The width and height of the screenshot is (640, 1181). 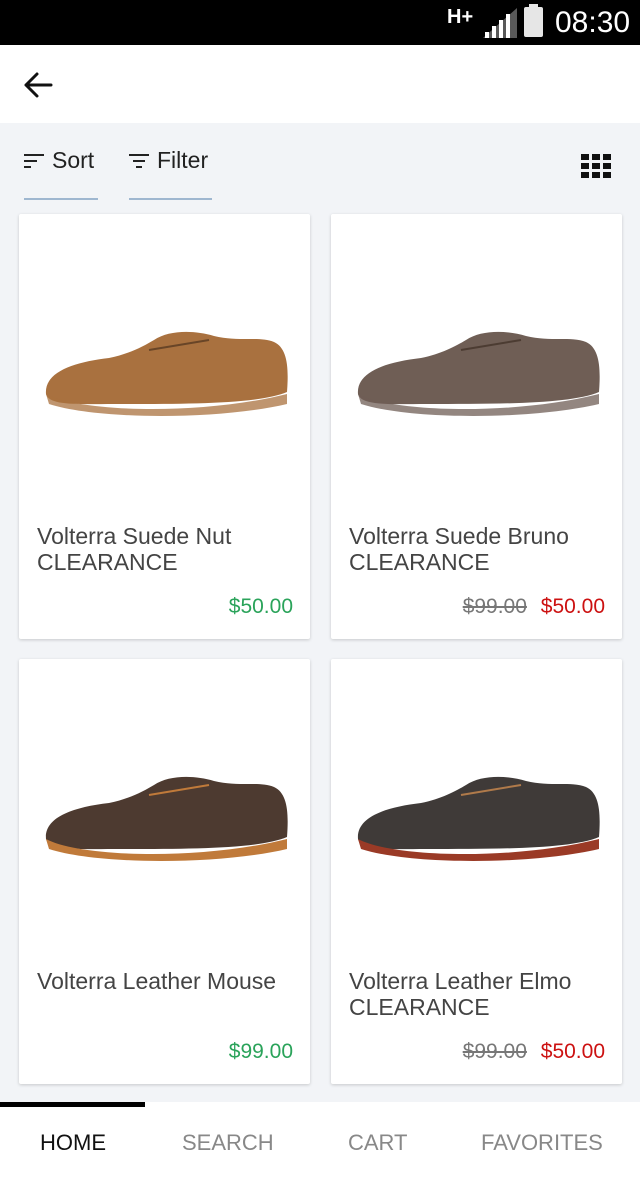 I want to click on grid-view-icon, so click(x=596, y=166).